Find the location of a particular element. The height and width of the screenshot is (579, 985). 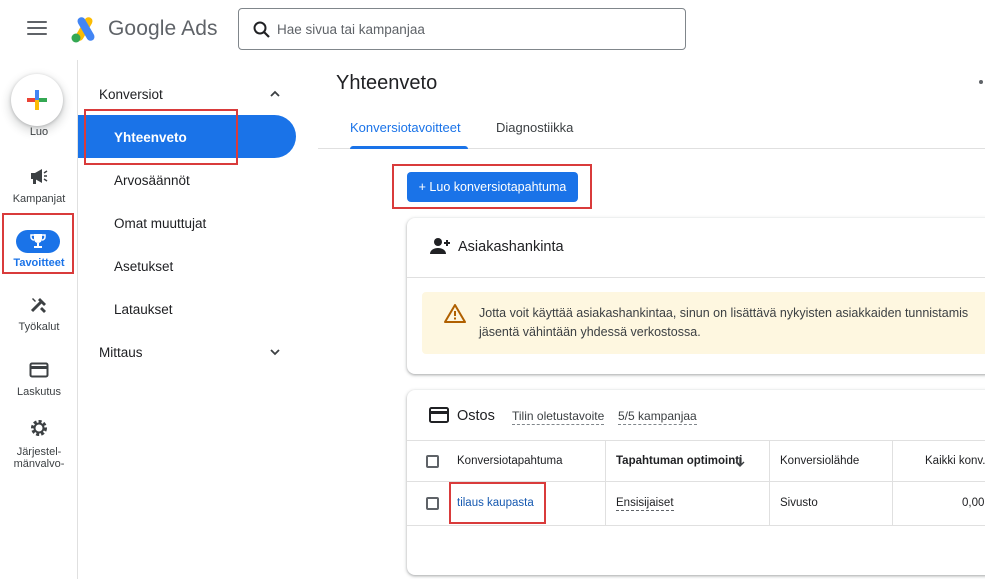

rail-item-campaigns: Kampanjat is located at coordinates (39, 185).